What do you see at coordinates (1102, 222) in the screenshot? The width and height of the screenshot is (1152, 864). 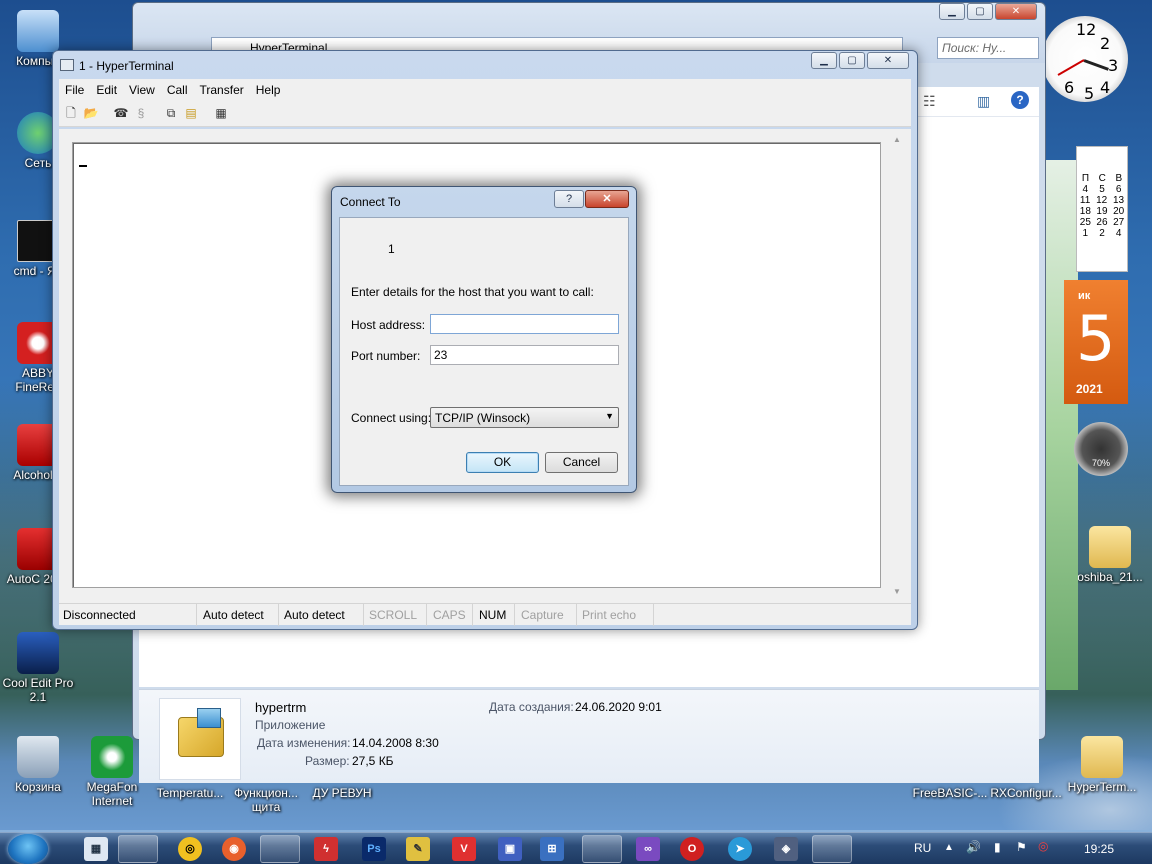 I see `calendar-row: 25 26 27` at bounding box center [1102, 222].